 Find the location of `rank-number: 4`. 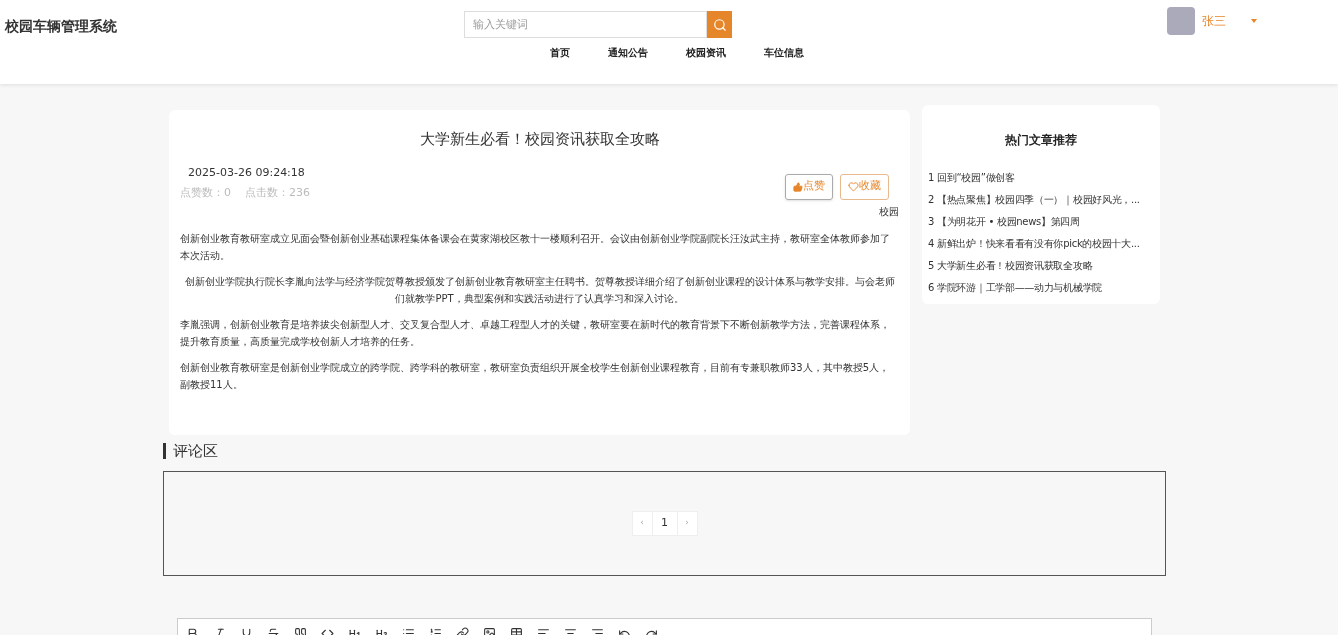

rank-number: 4 is located at coordinates (931, 244).